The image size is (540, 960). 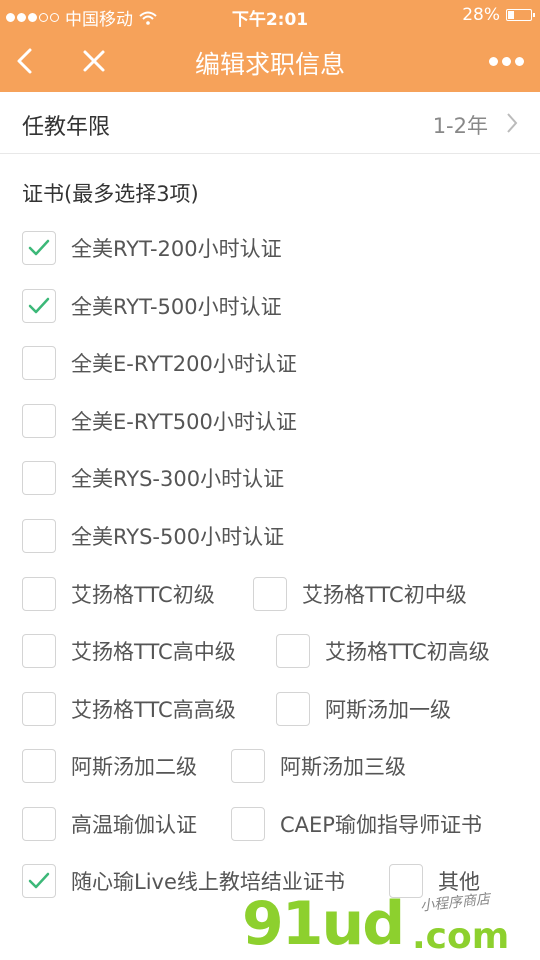 I want to click on certificate-option: CAEP瑜伽指导师证书, so click(x=356, y=824).